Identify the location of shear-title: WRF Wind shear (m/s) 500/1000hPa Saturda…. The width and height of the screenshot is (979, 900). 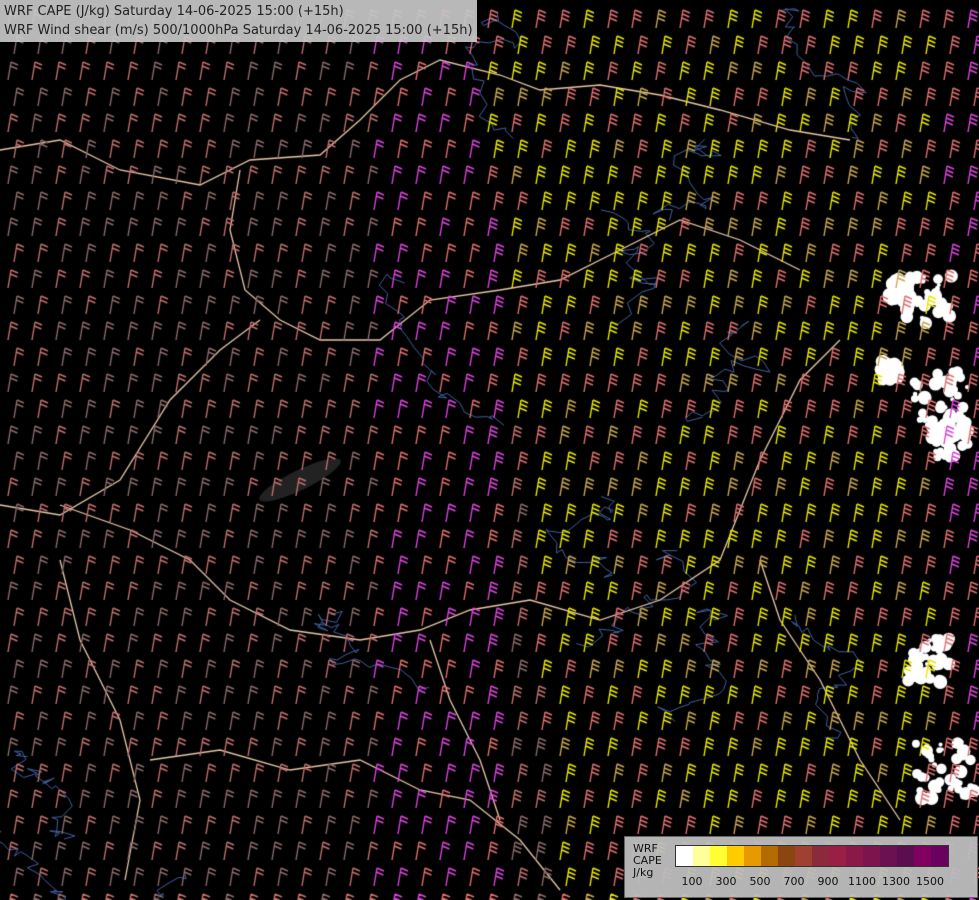
(238, 30).